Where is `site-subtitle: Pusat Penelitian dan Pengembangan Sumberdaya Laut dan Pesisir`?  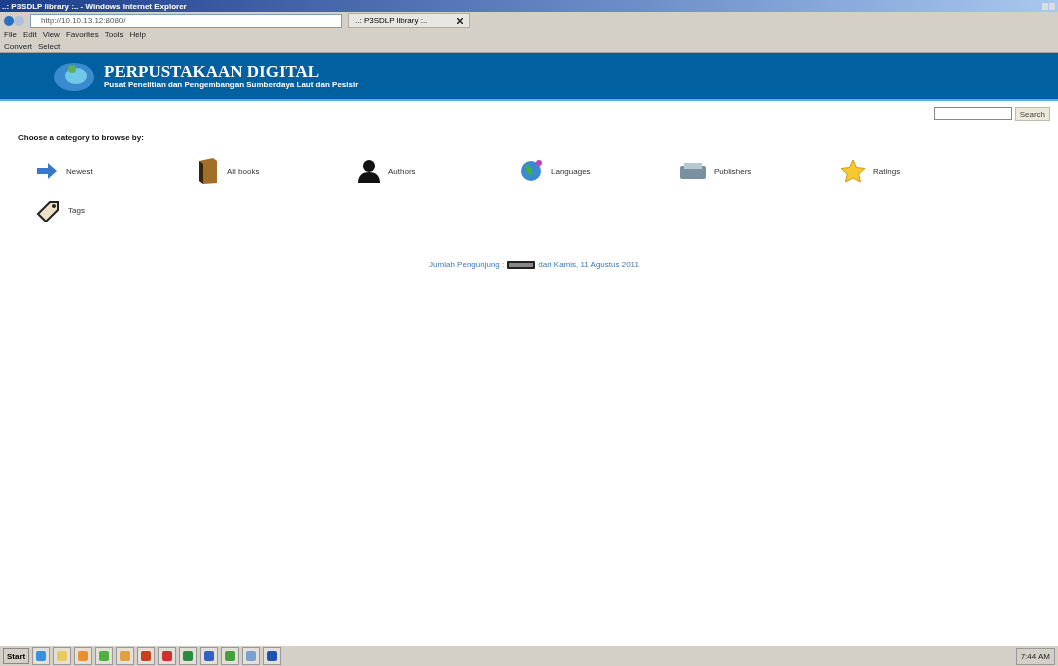 site-subtitle: Pusat Penelitian dan Pengembangan Sumberdaya Laut dan Pesisir is located at coordinates (231, 84).